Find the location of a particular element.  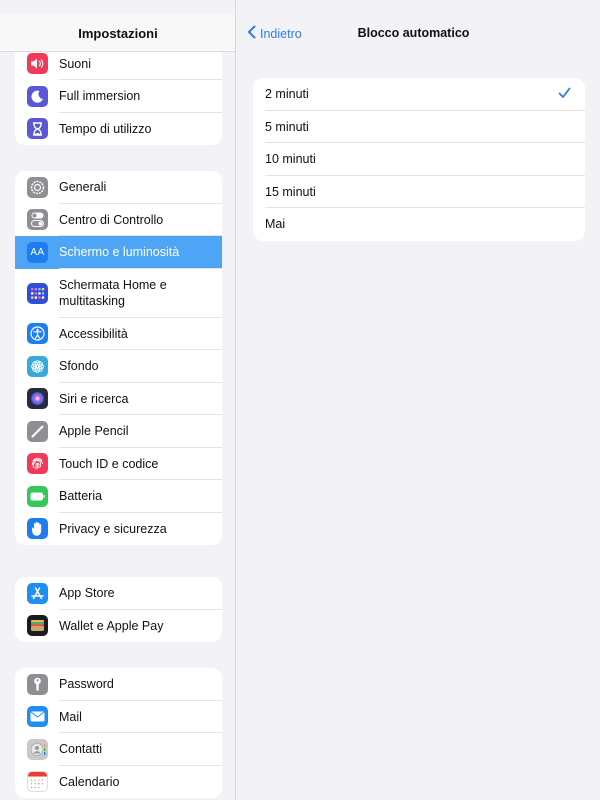

moon-icon is located at coordinates (37, 96).